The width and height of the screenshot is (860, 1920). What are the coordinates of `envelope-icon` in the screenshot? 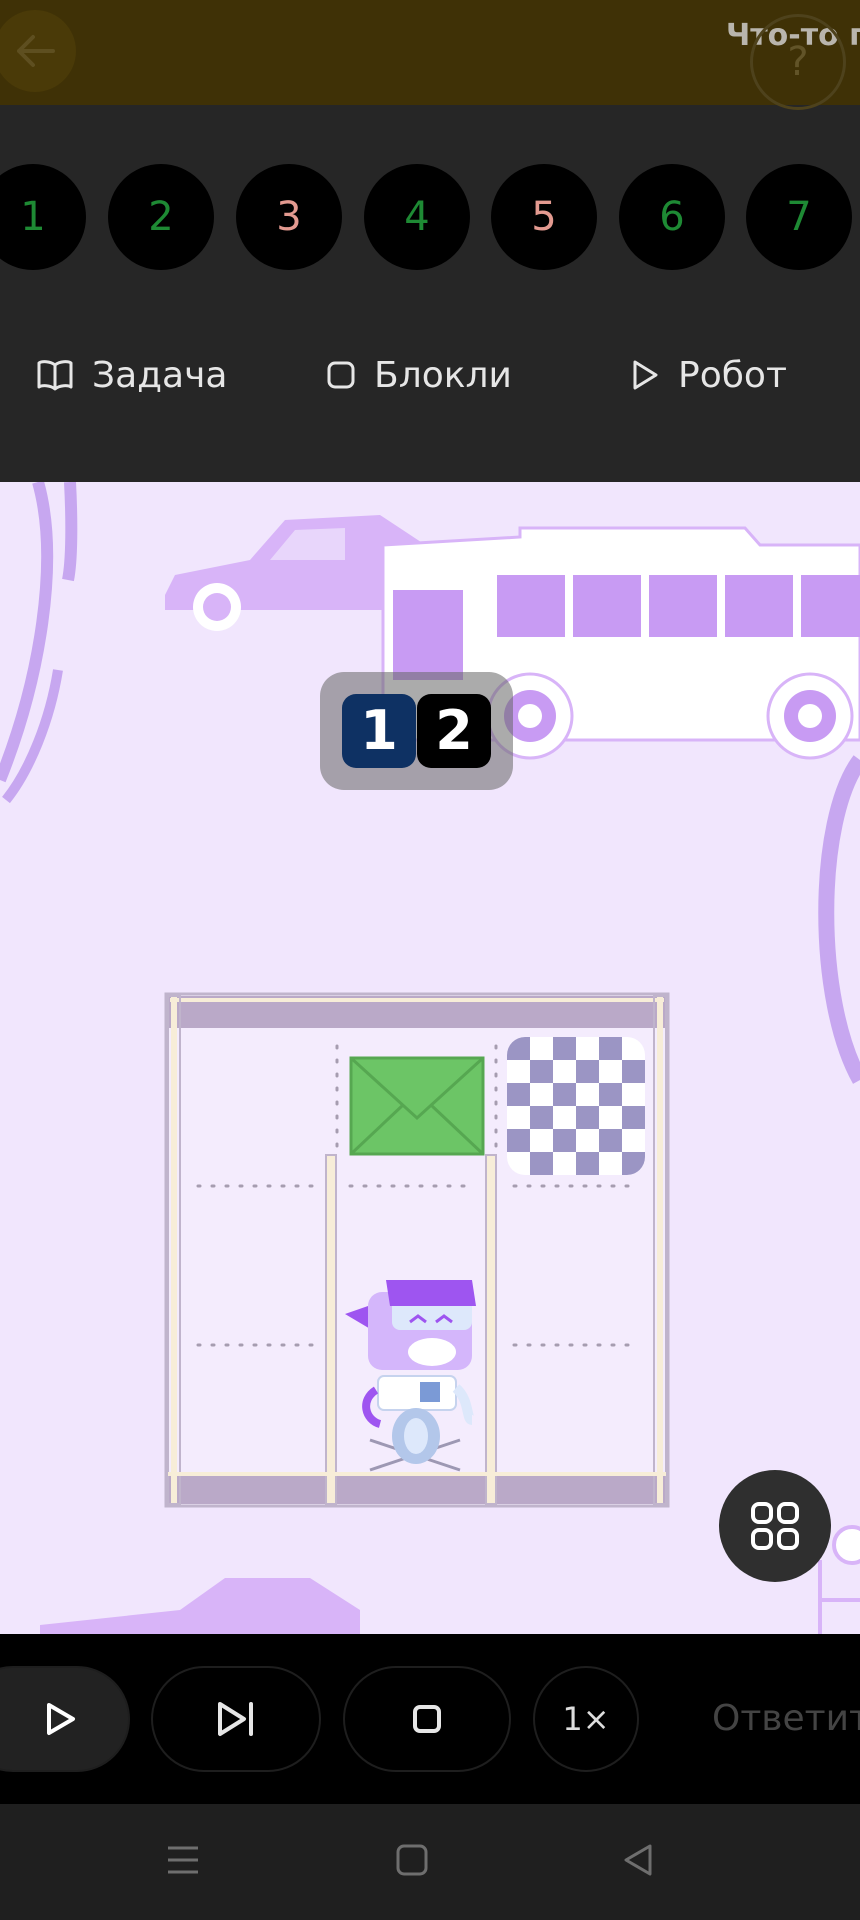 It's located at (417, 1106).